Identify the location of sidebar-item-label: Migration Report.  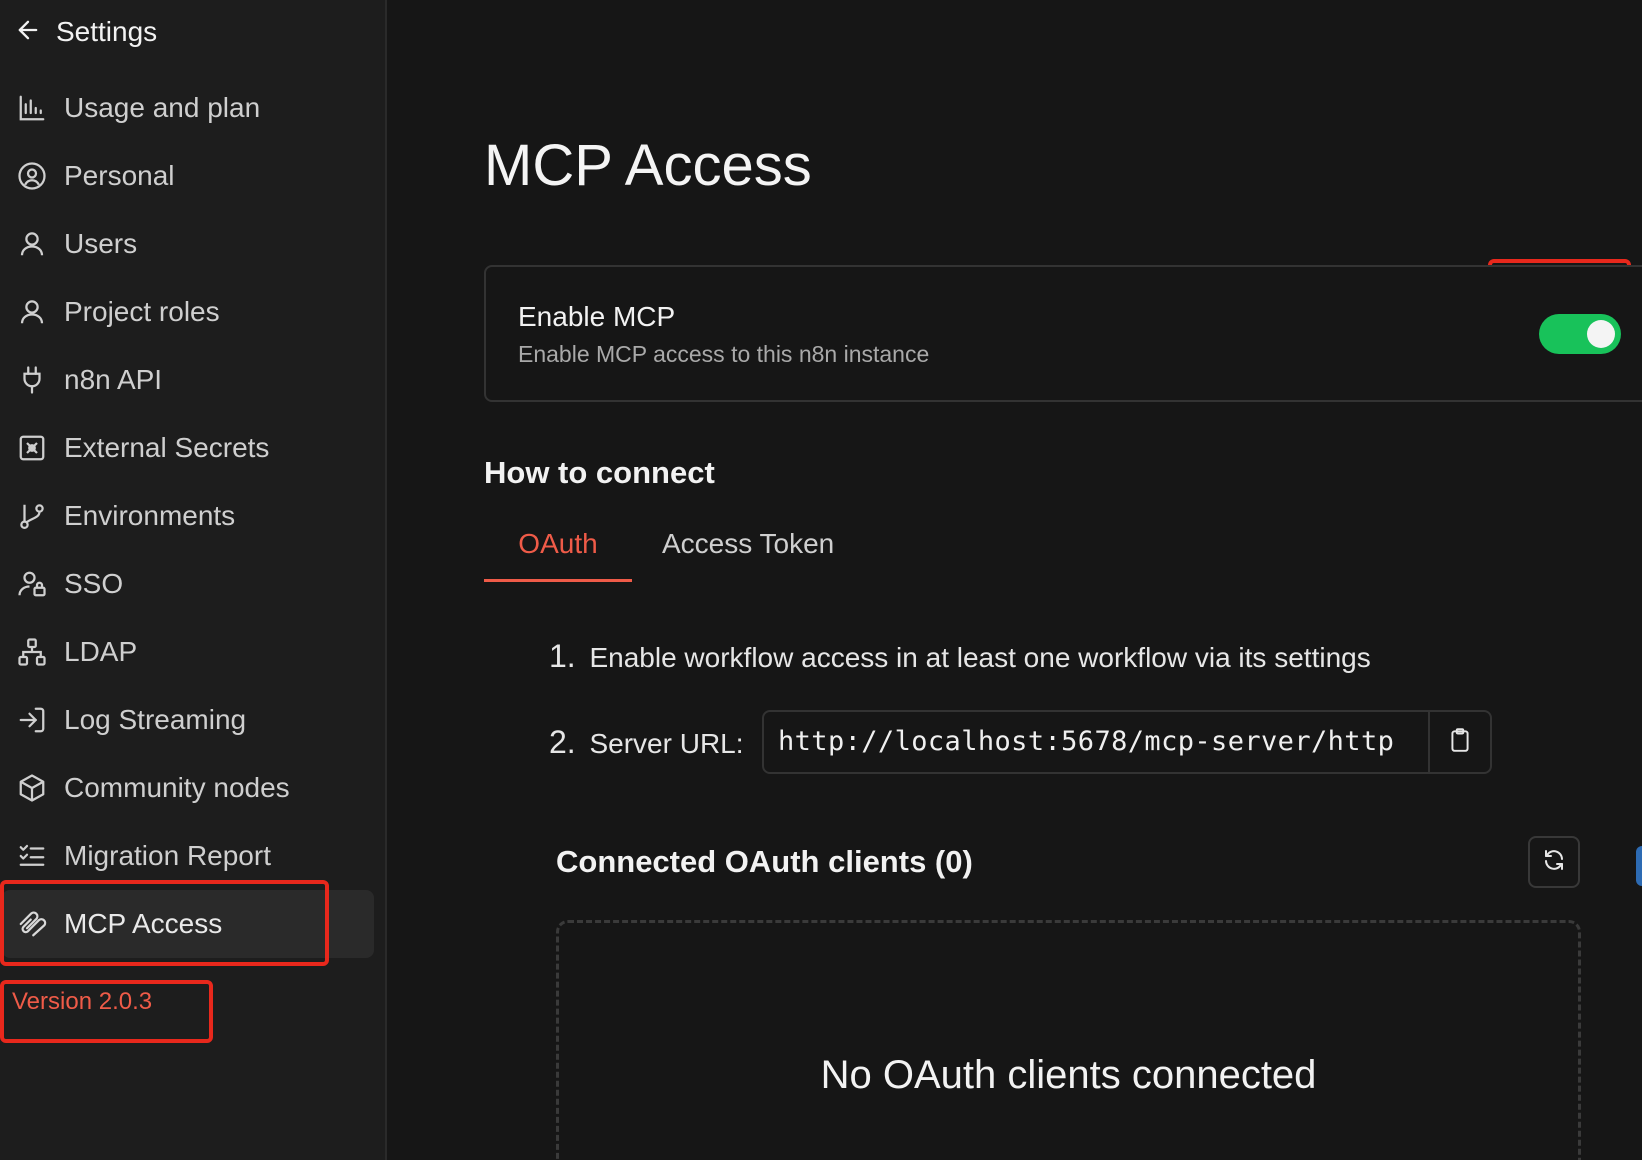
(167, 855).